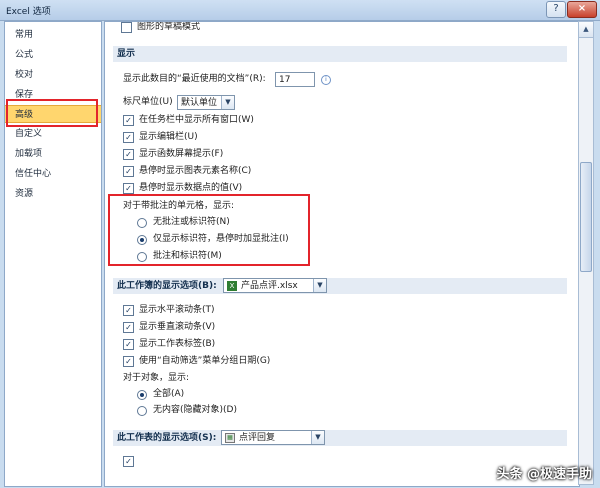 This screenshot has height=488, width=600. I want to click on workbook-value: 产品点评.xlsx, so click(269, 286).